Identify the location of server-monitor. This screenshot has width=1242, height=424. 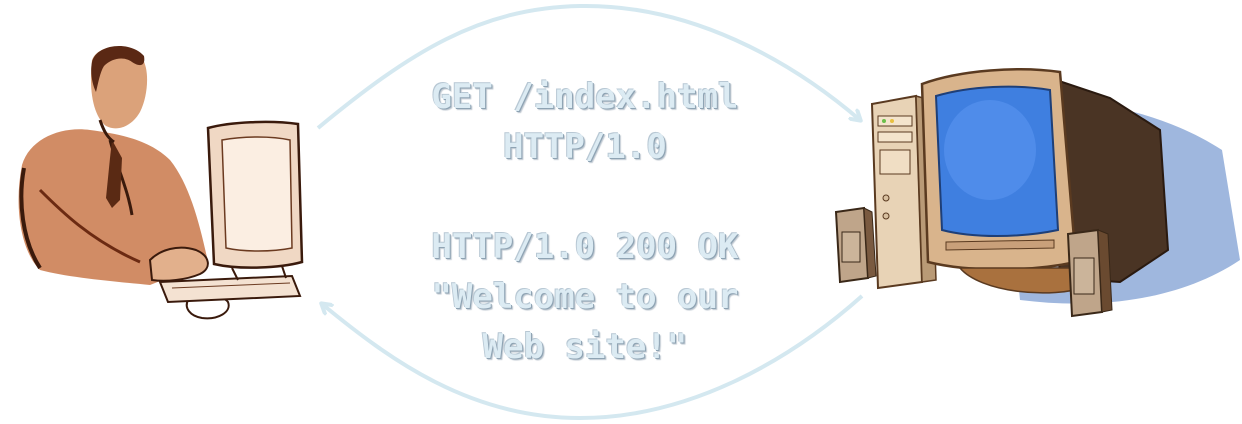
(1045, 181).